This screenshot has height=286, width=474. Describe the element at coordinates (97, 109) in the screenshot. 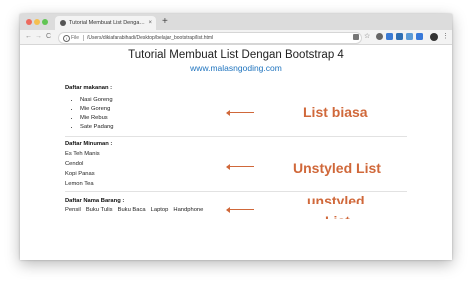

I see `list-item: Mie Goreng` at that location.